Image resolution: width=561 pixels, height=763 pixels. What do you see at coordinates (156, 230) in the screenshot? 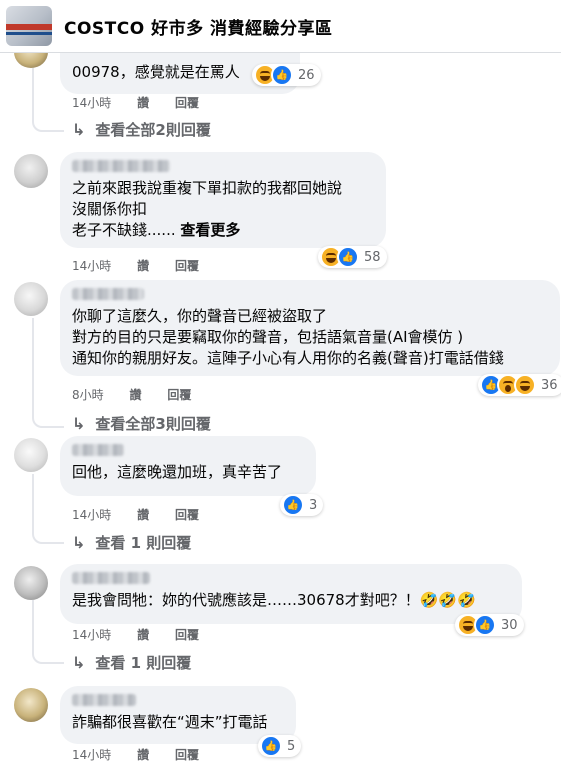
I see `comment-text: 老子不缺錢...... 查看更多` at bounding box center [156, 230].